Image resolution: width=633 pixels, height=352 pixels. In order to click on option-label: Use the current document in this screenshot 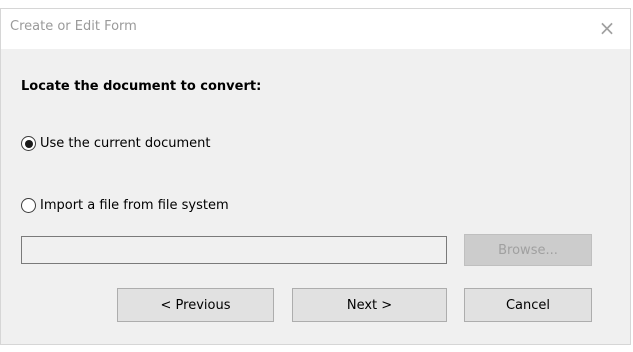, I will do `click(125, 143)`.